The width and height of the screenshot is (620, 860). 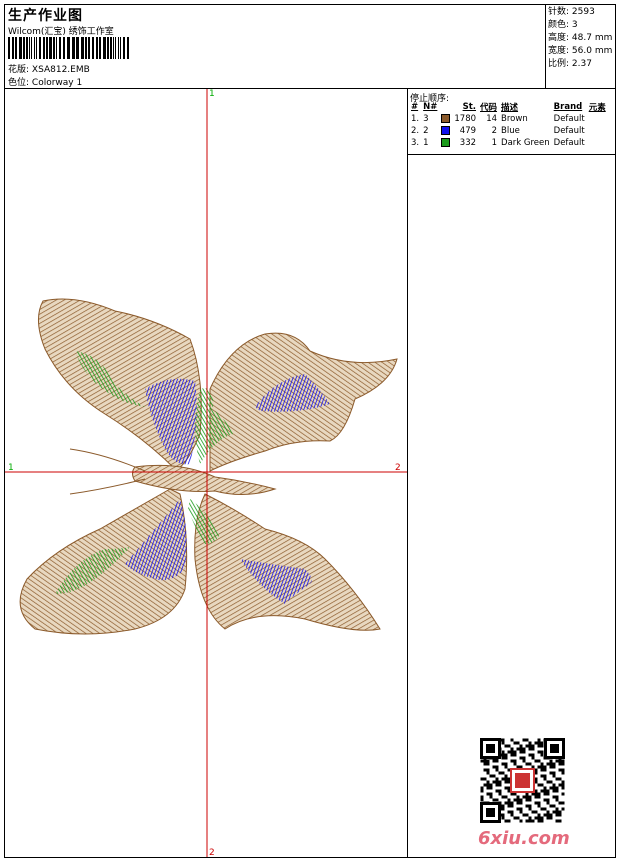 What do you see at coordinates (498, 143) in the screenshot?
I see `table-row: 3. 1 332 1 Dark Green Default` at bounding box center [498, 143].